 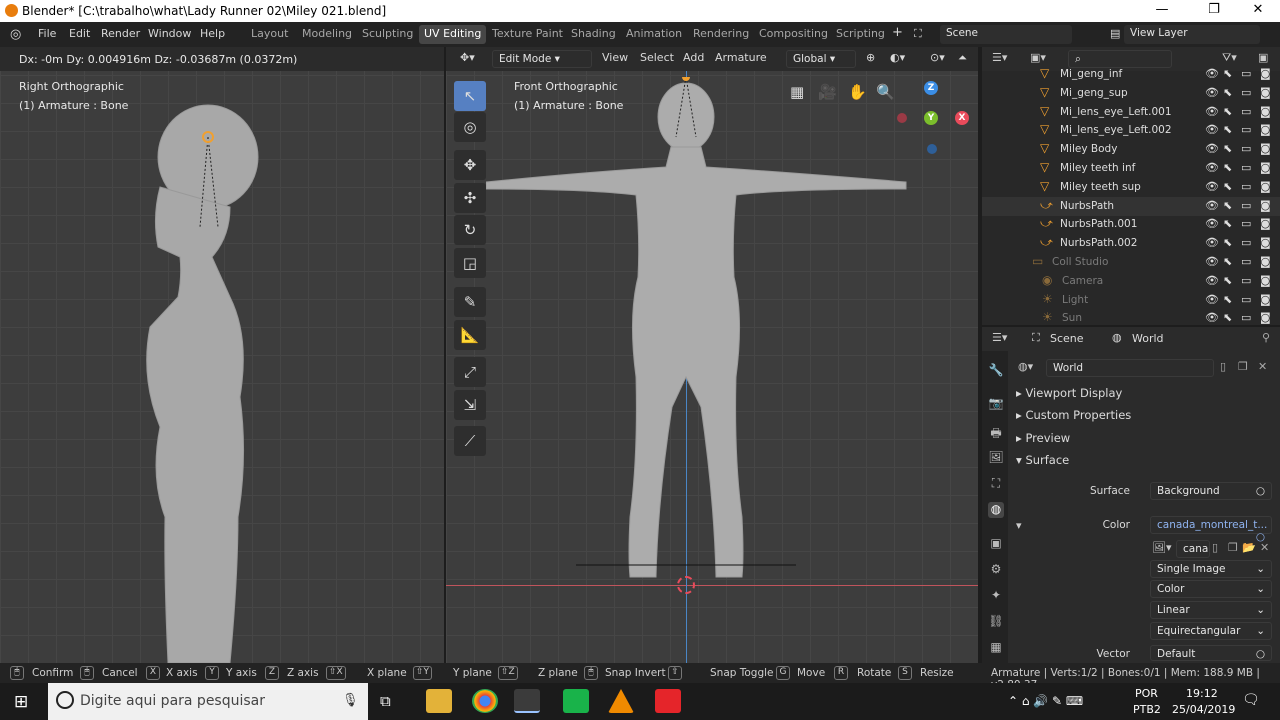 I want to click on annotate-tool: ✎, so click(x=470, y=302).